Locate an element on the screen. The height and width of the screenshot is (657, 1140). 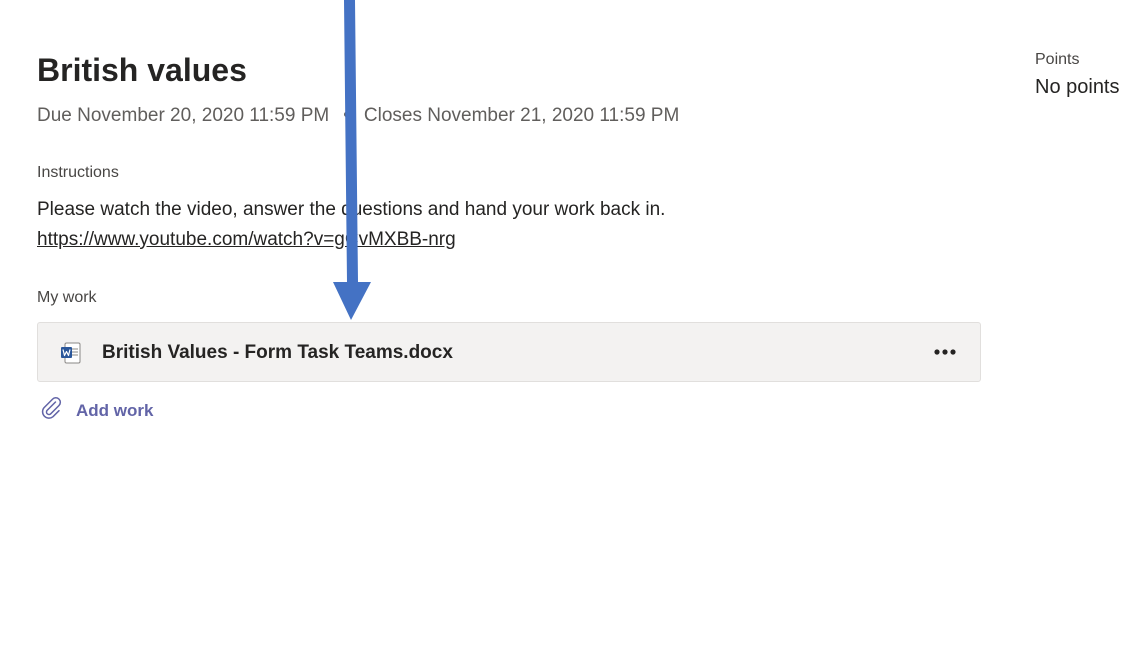
add-work-button: Add work is located at coordinates (96, 410).